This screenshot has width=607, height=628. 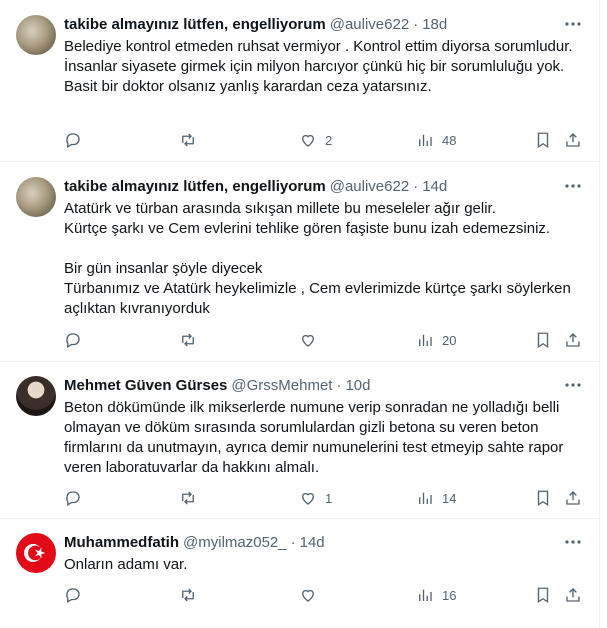 I want to click on author-name: Muhammedfatih, so click(x=121, y=543).